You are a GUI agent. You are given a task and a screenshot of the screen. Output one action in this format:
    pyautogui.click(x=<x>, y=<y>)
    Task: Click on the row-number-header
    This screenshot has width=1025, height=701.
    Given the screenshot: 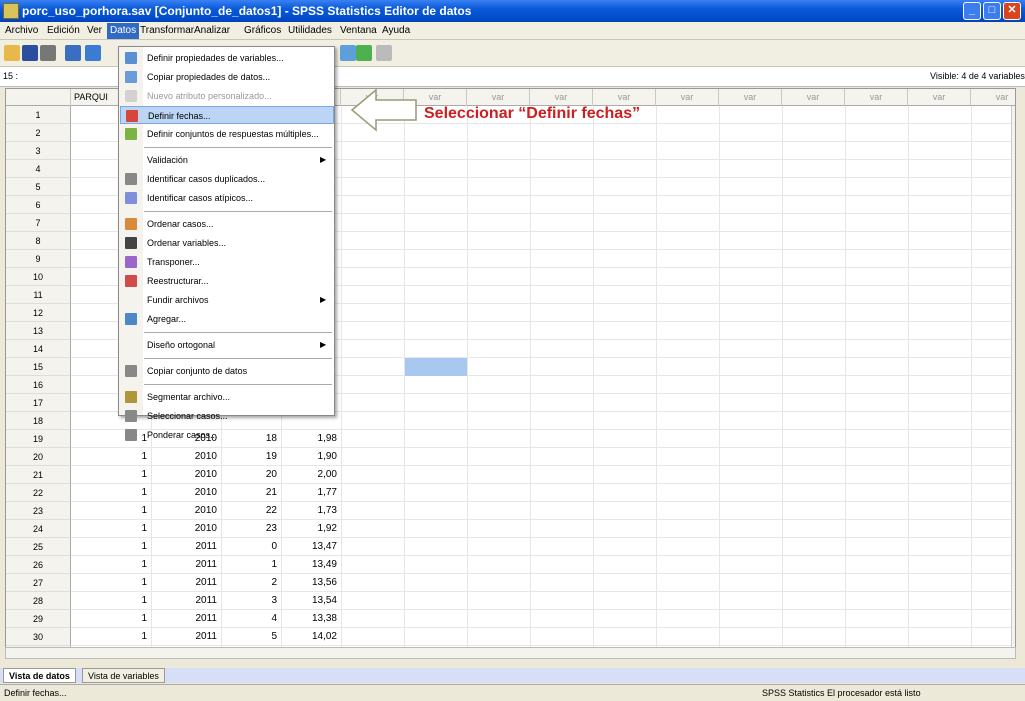 What is the action you would take?
    pyautogui.click(x=38, y=97)
    